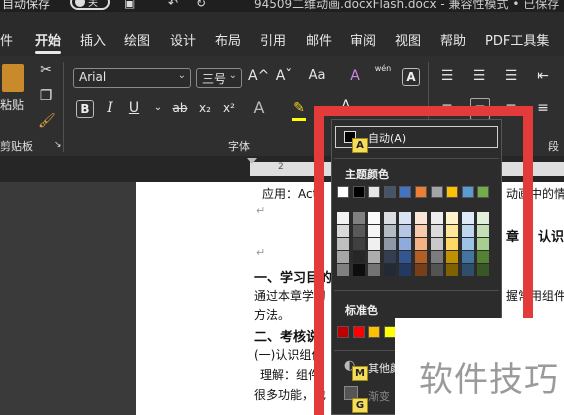 This screenshot has height=415, width=564. Describe the element at coordinates (6, 39) in the screenshot. I see `tab-file: 件` at that location.